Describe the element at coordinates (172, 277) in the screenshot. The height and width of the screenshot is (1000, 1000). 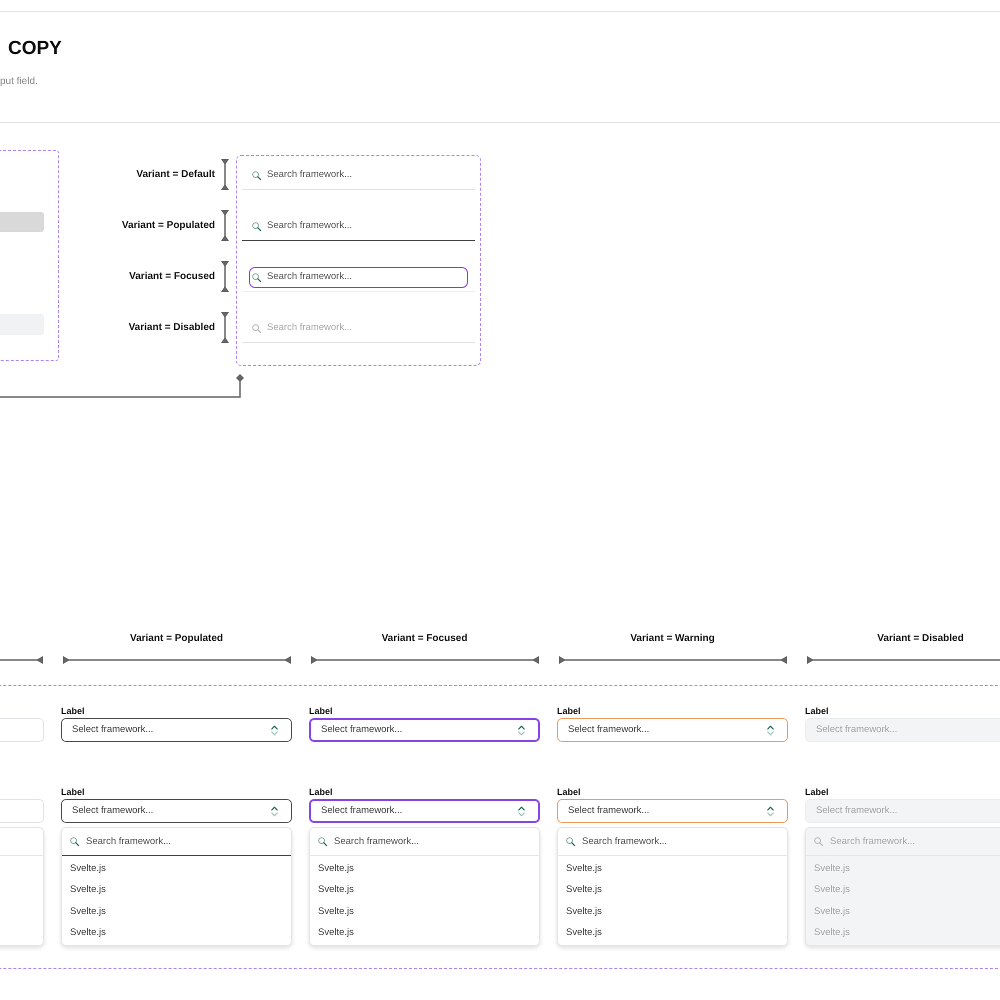
I see `variant-label: Variant = Focused` at that location.